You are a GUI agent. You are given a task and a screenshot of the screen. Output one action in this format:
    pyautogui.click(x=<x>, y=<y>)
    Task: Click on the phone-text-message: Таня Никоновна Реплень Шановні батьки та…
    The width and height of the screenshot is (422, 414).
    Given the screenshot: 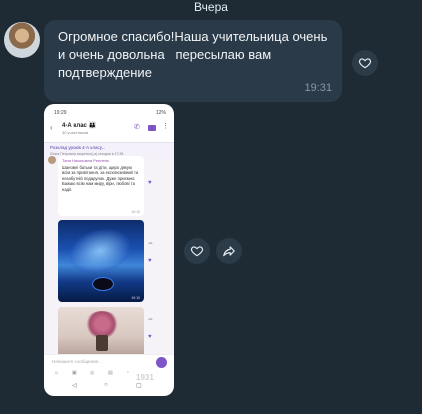 What is the action you would take?
    pyautogui.click(x=101, y=186)
    